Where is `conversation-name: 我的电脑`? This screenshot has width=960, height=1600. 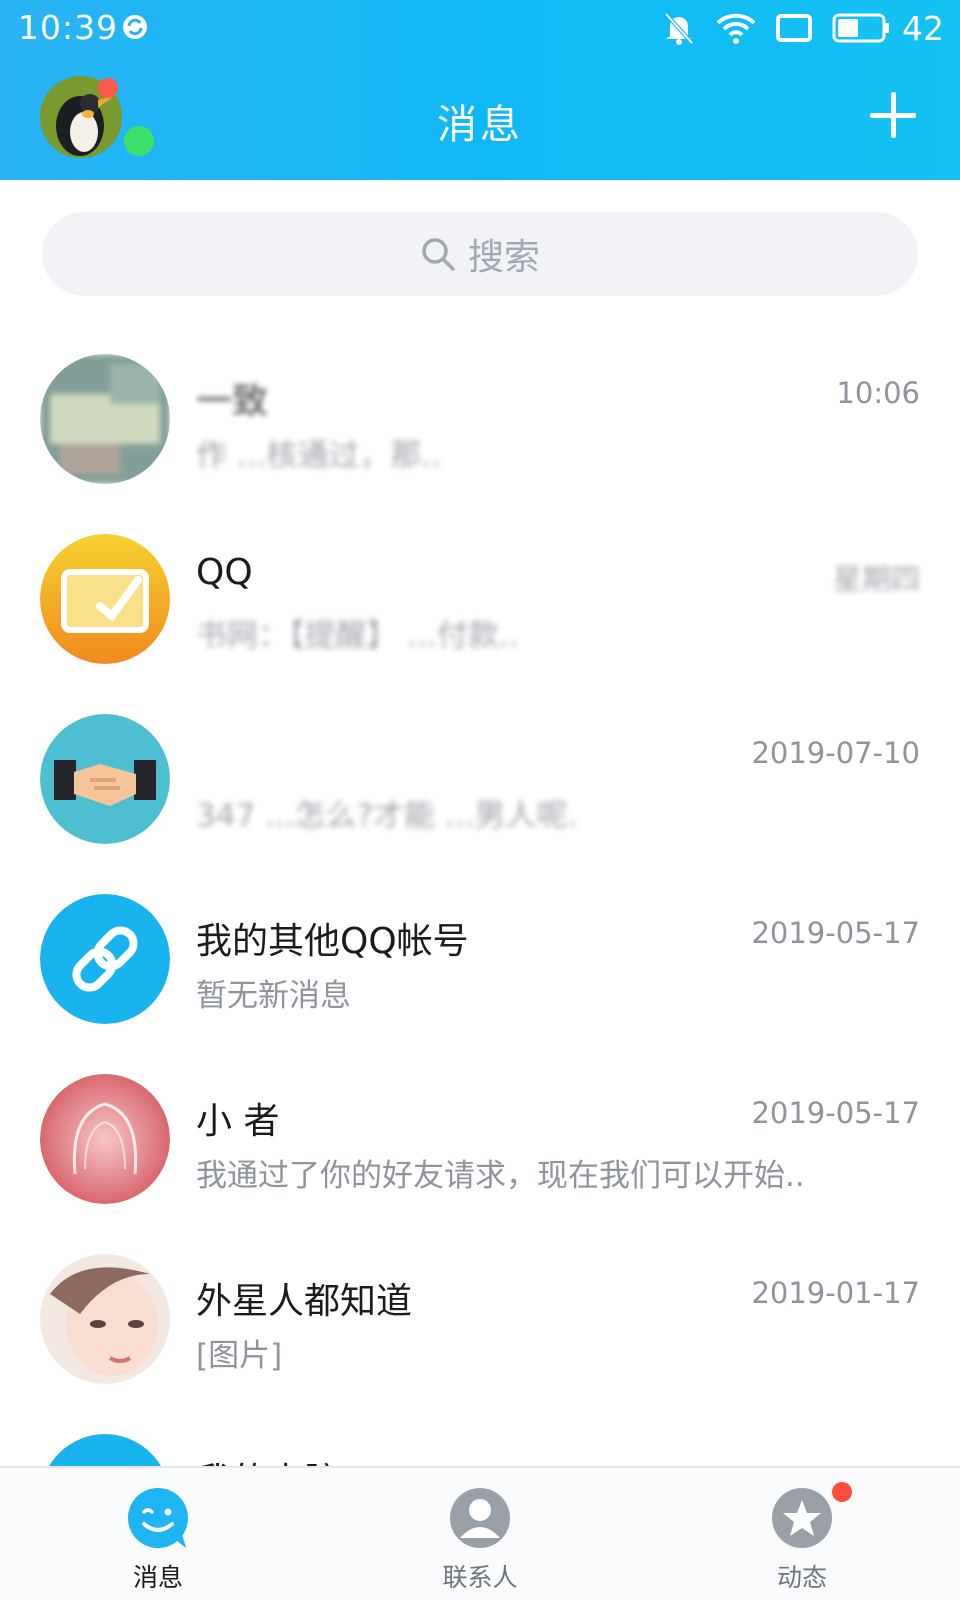
conversation-name: 我的电脑 is located at coordinates (268, 1459).